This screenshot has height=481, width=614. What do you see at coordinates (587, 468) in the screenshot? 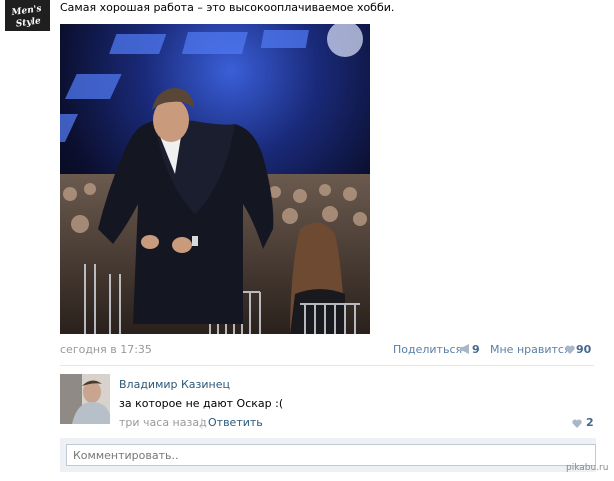
I see `watermark: pikabu.ru` at bounding box center [587, 468].